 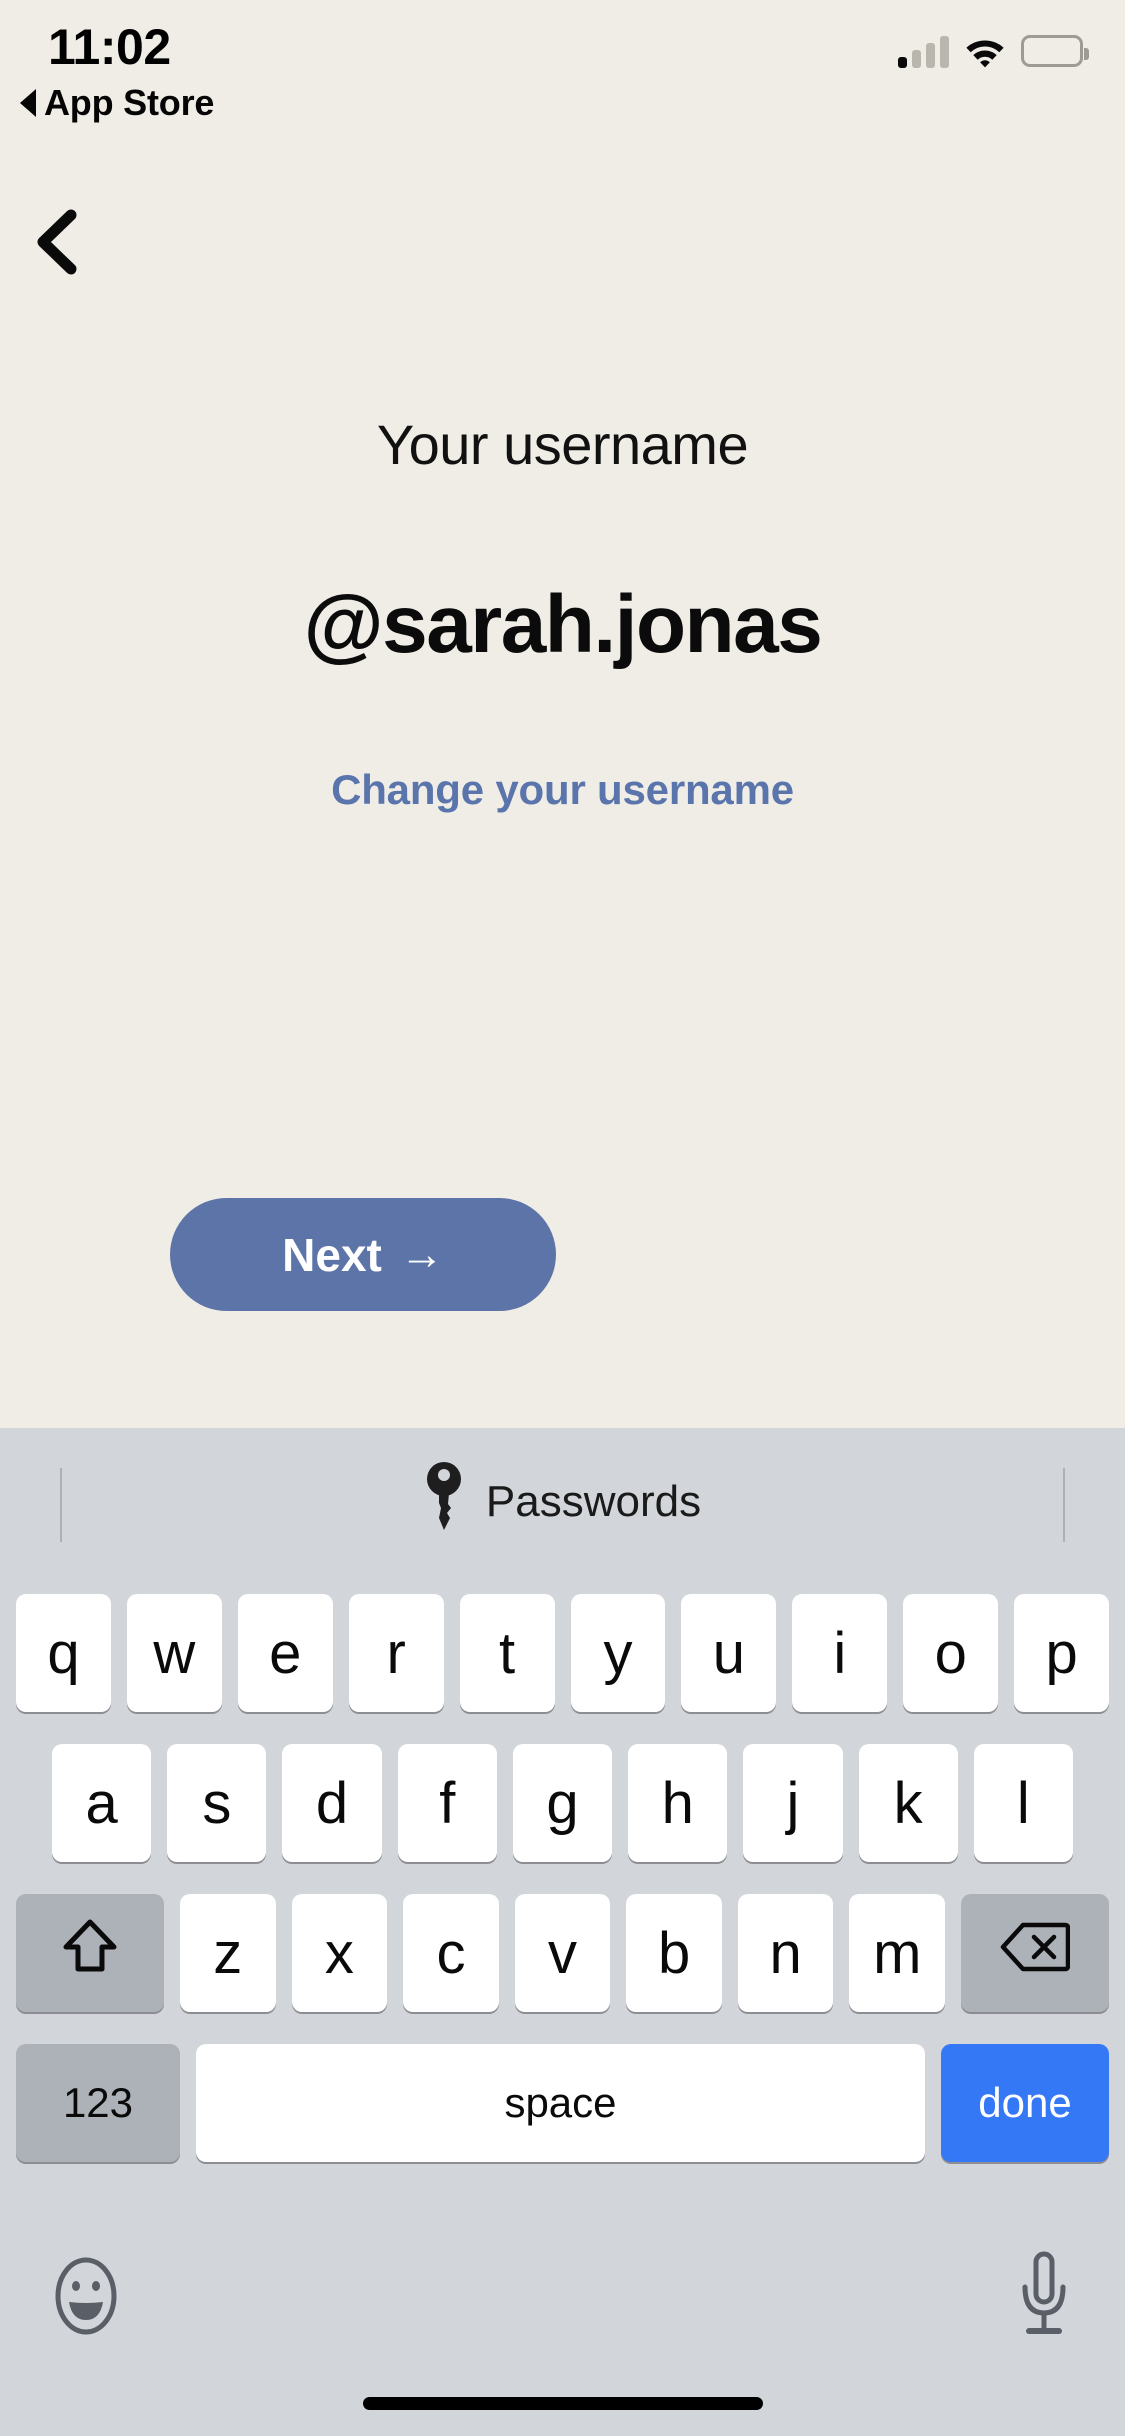 I want to click on keyboard-row-1: q w e r t y u i o p, so click(x=562, y=1653).